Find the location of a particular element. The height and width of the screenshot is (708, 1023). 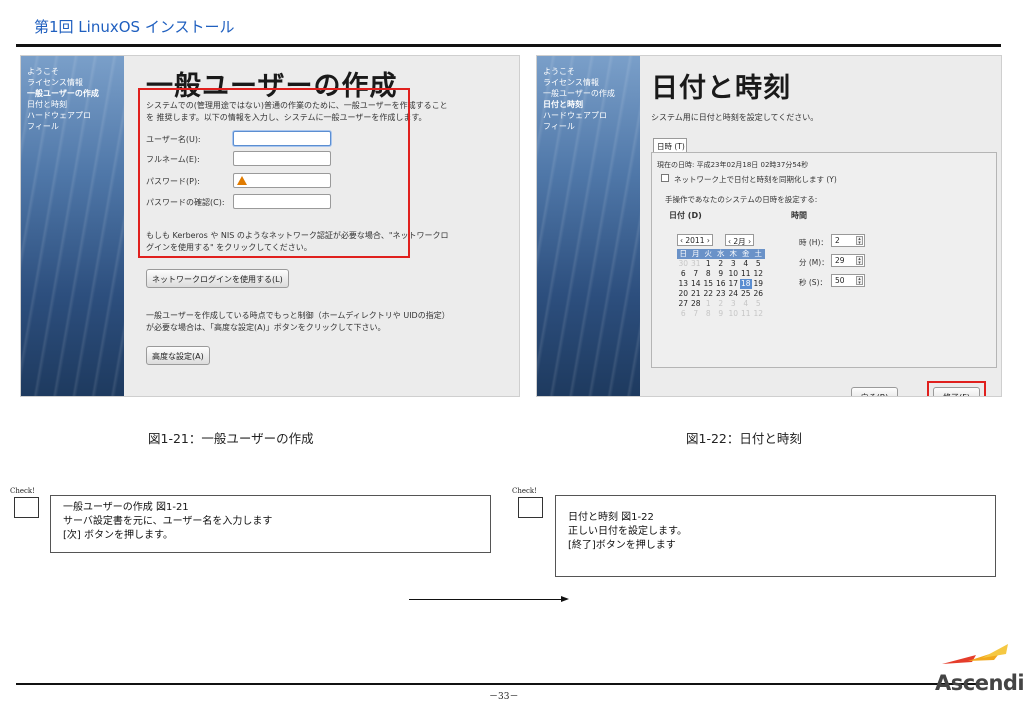

calendar-day: 13 is located at coordinates (683, 284).